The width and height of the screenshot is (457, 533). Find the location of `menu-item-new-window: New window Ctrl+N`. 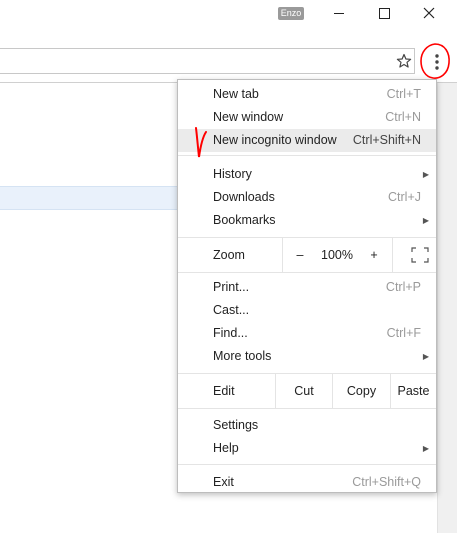

menu-item-new-window: New window Ctrl+N is located at coordinates (307, 117).